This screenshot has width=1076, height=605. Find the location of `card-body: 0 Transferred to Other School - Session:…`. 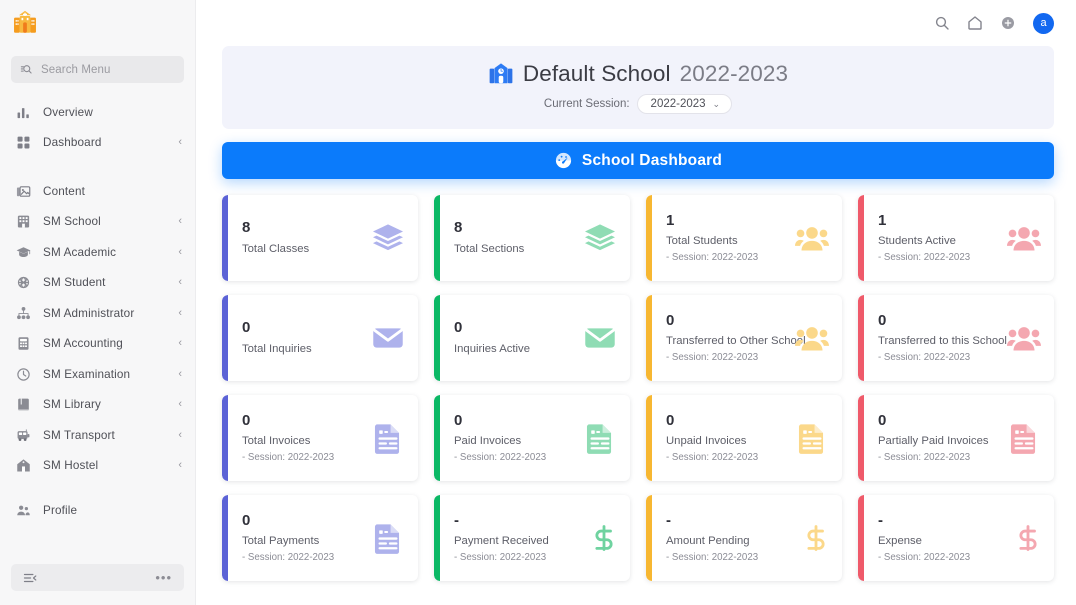

card-body: 0 Transferred to Other School - Session:… is located at coordinates (736, 338).